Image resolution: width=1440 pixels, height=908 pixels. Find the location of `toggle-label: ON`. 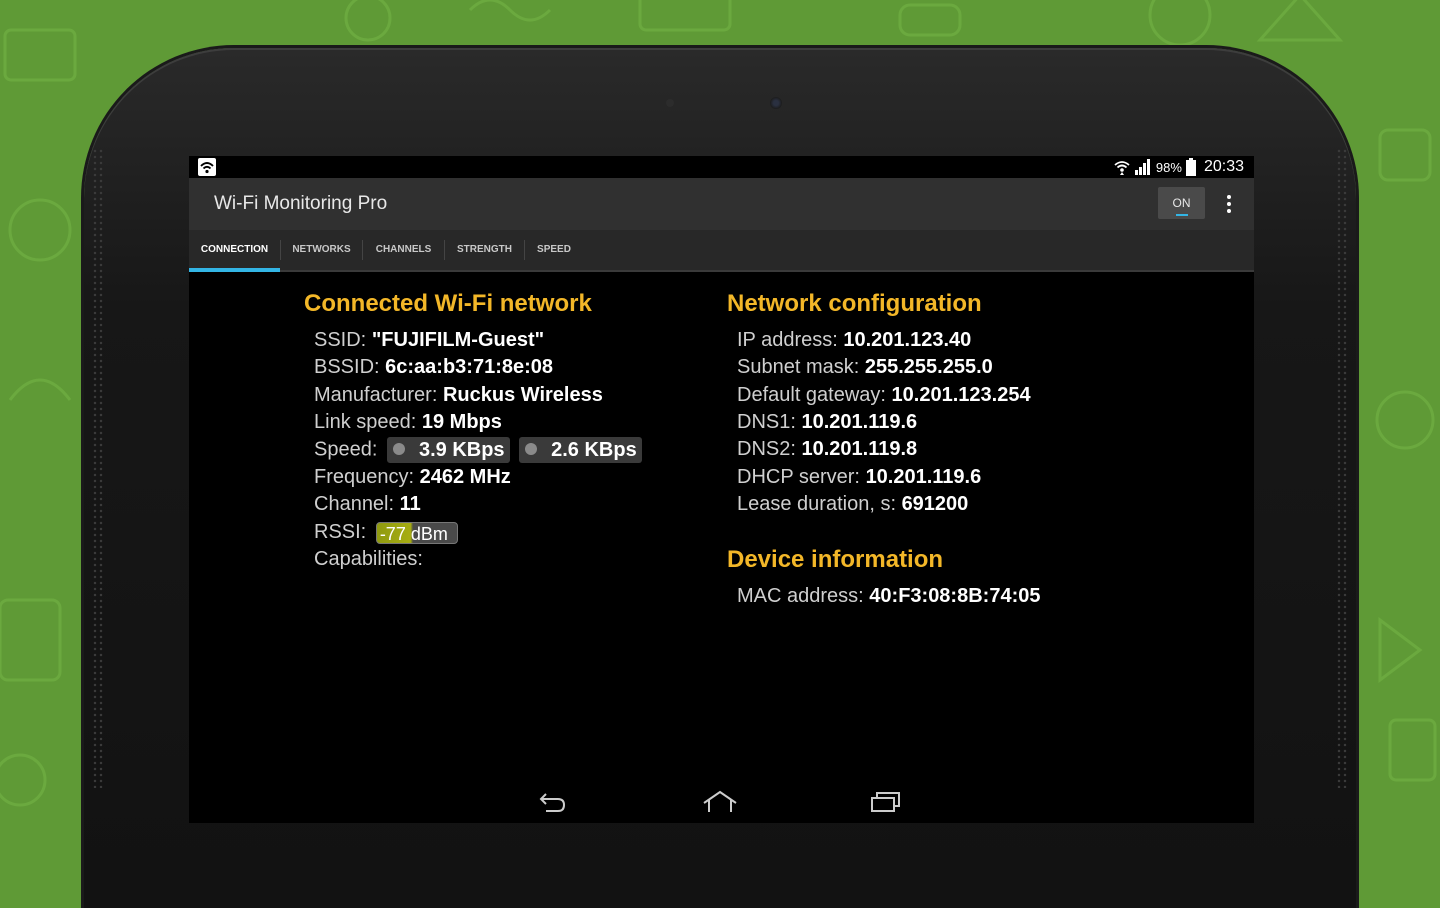

toggle-label: ON is located at coordinates (1181, 203).